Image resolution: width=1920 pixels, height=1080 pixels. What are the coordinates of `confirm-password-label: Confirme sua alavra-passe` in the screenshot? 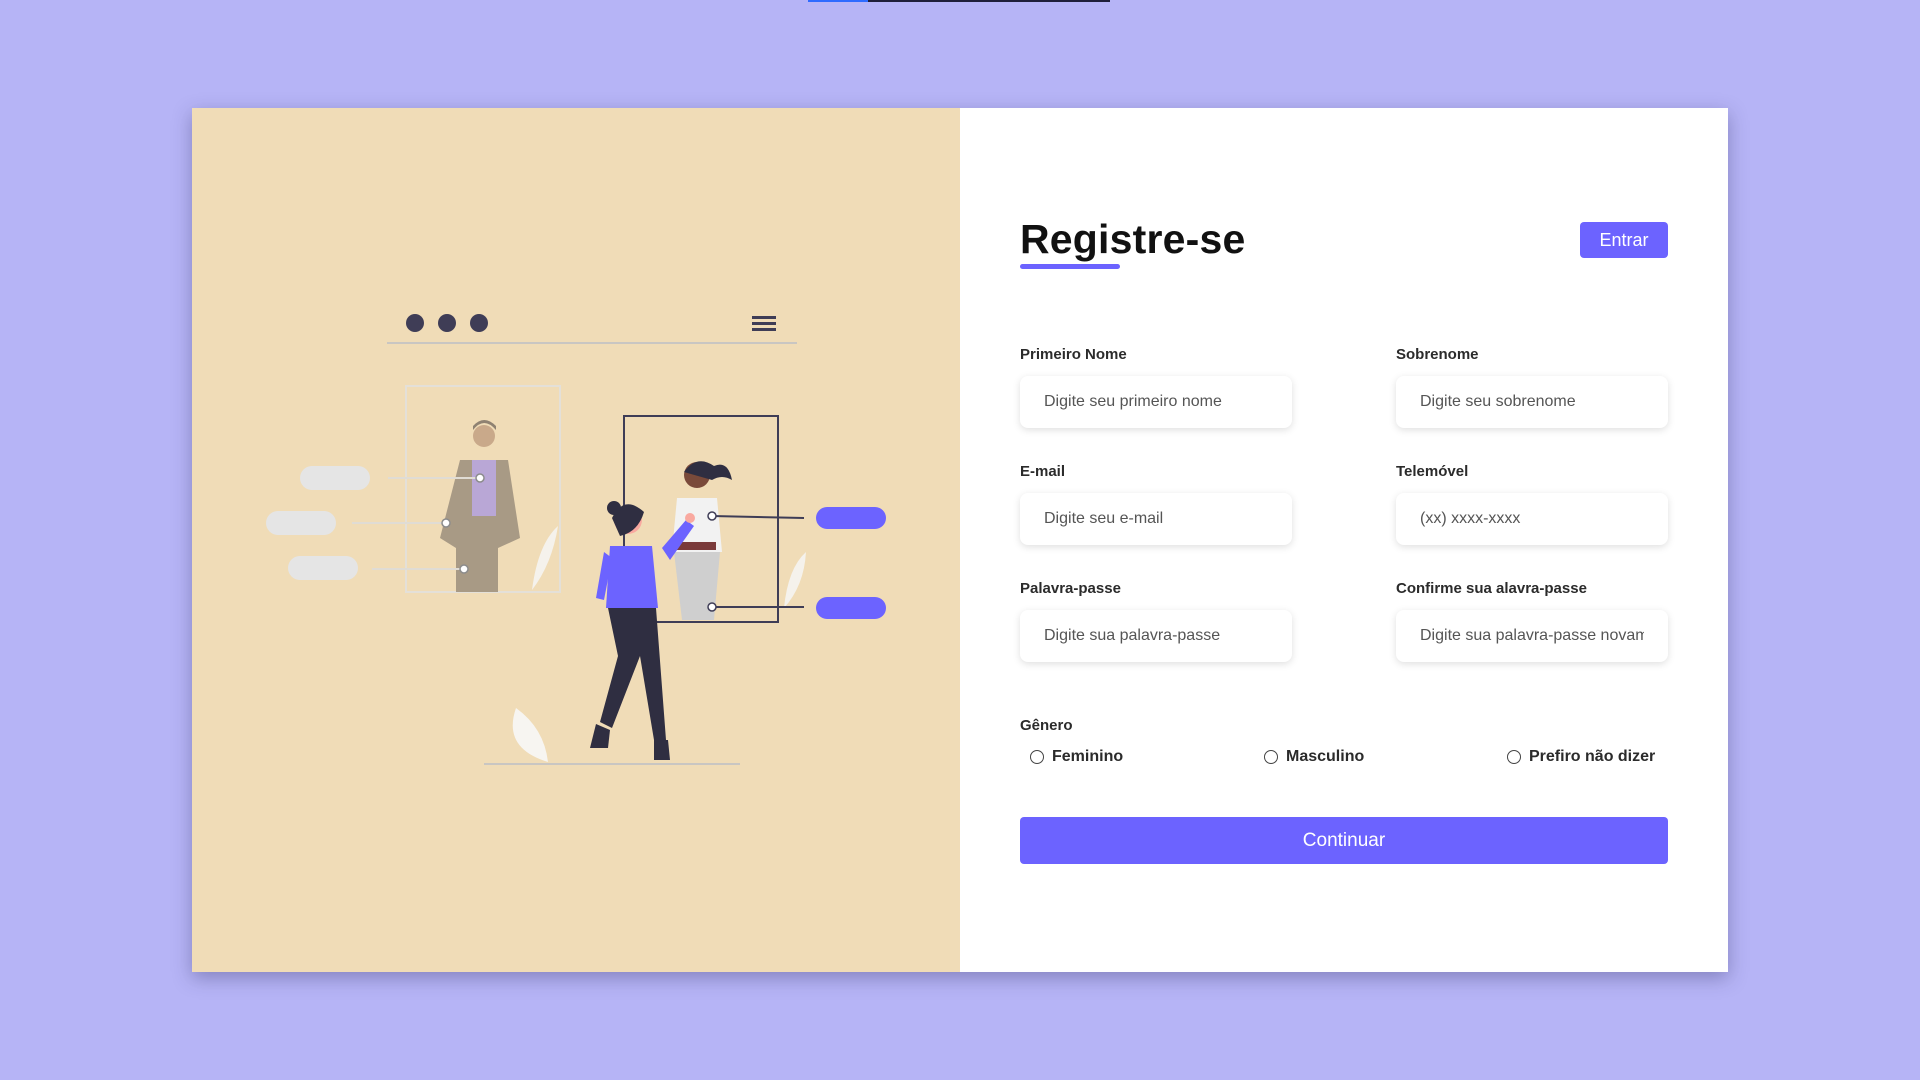 It's located at (1491, 588).